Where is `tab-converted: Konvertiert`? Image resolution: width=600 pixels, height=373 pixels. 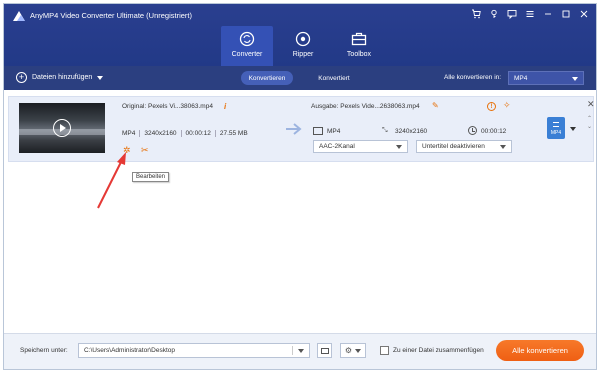 tab-converted: Konvertiert is located at coordinates (334, 78).